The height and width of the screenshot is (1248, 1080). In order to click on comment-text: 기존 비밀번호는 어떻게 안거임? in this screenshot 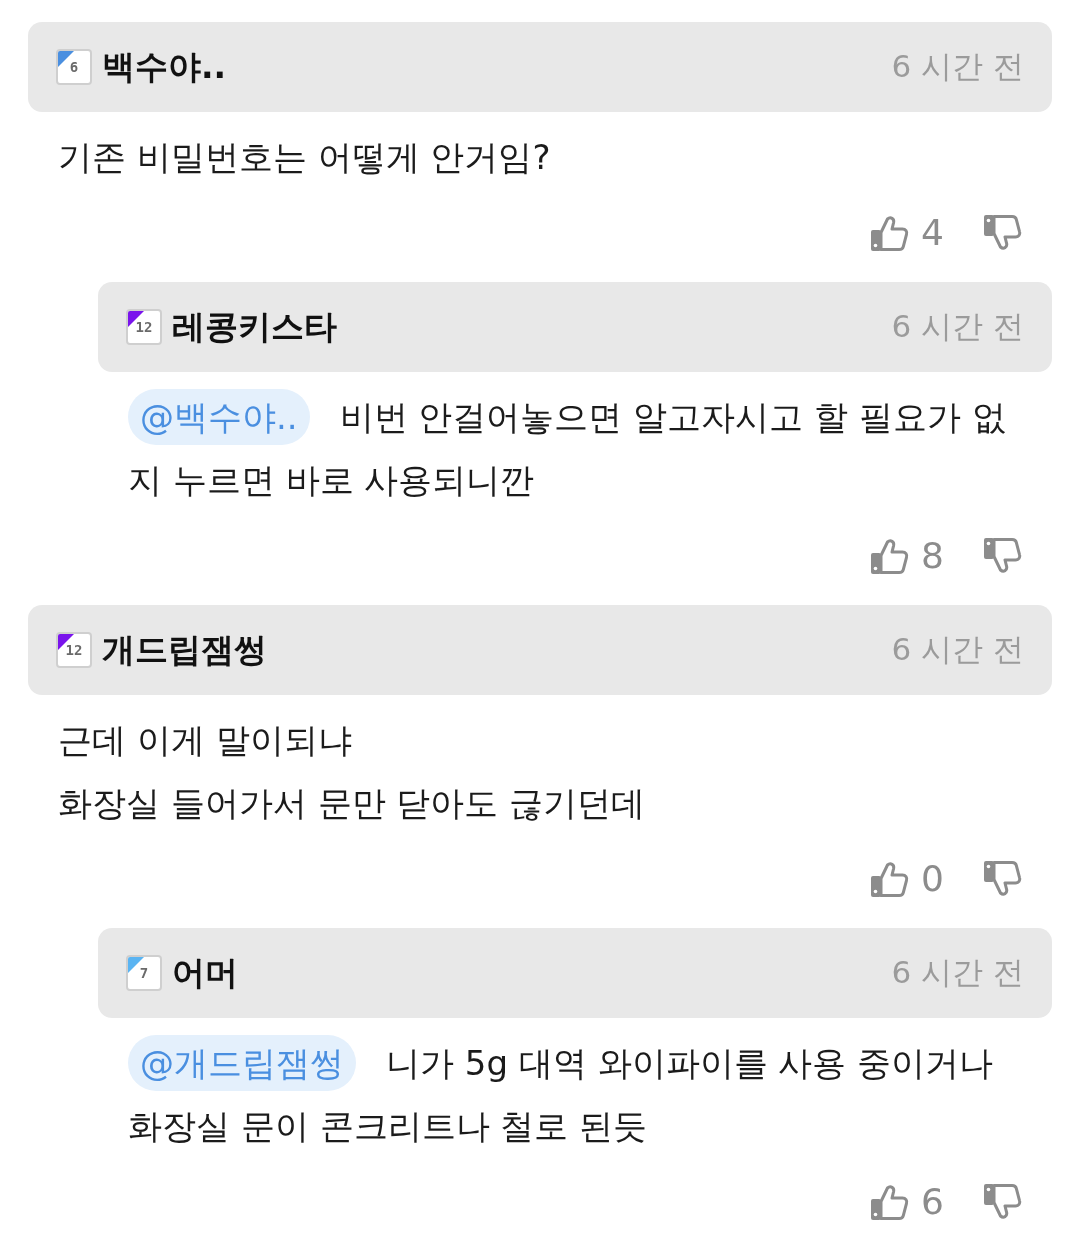, I will do `click(304, 157)`.